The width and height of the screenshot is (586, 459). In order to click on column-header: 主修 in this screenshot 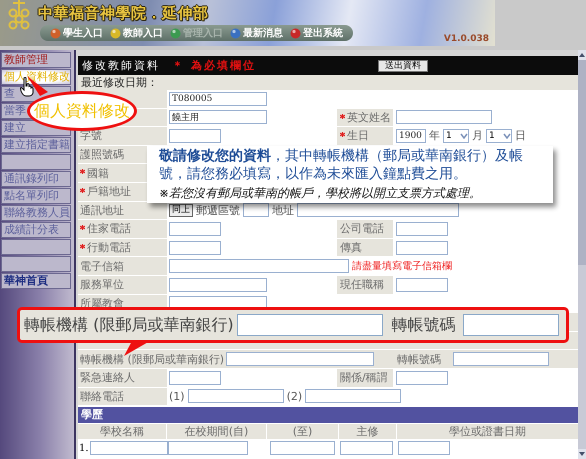, I will do `click(367, 432)`.